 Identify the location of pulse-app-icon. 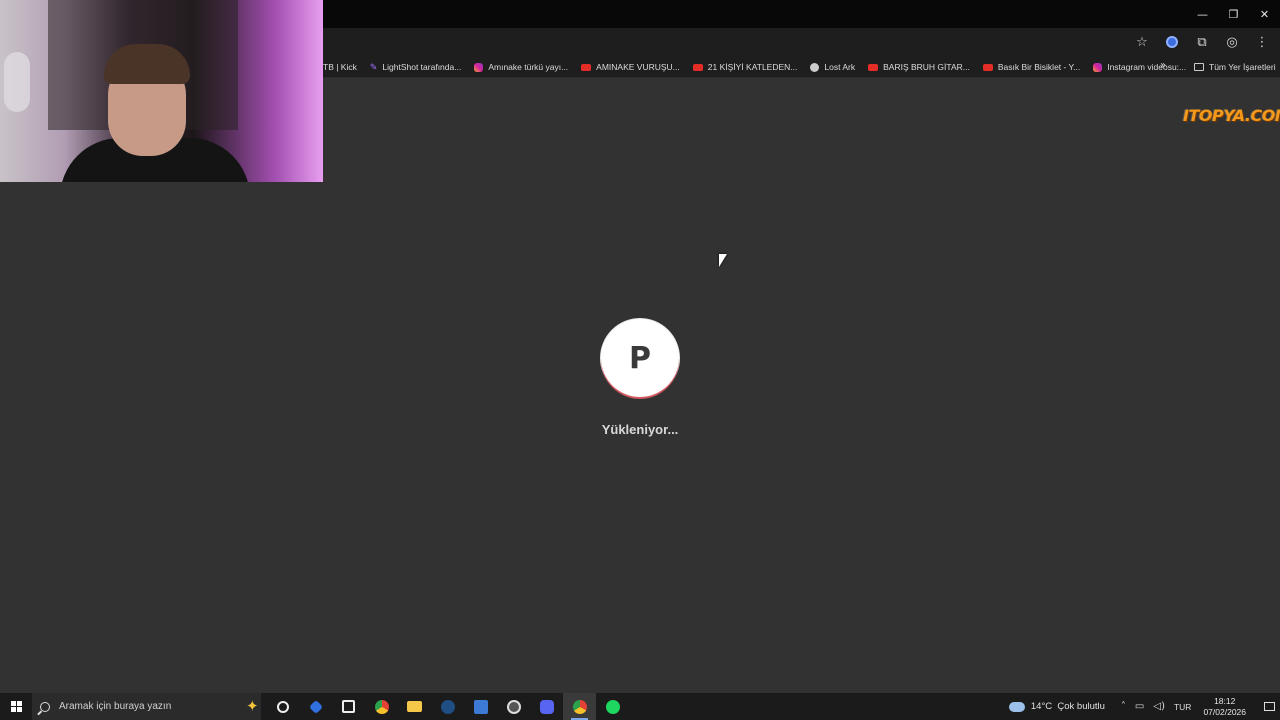
(315, 706).